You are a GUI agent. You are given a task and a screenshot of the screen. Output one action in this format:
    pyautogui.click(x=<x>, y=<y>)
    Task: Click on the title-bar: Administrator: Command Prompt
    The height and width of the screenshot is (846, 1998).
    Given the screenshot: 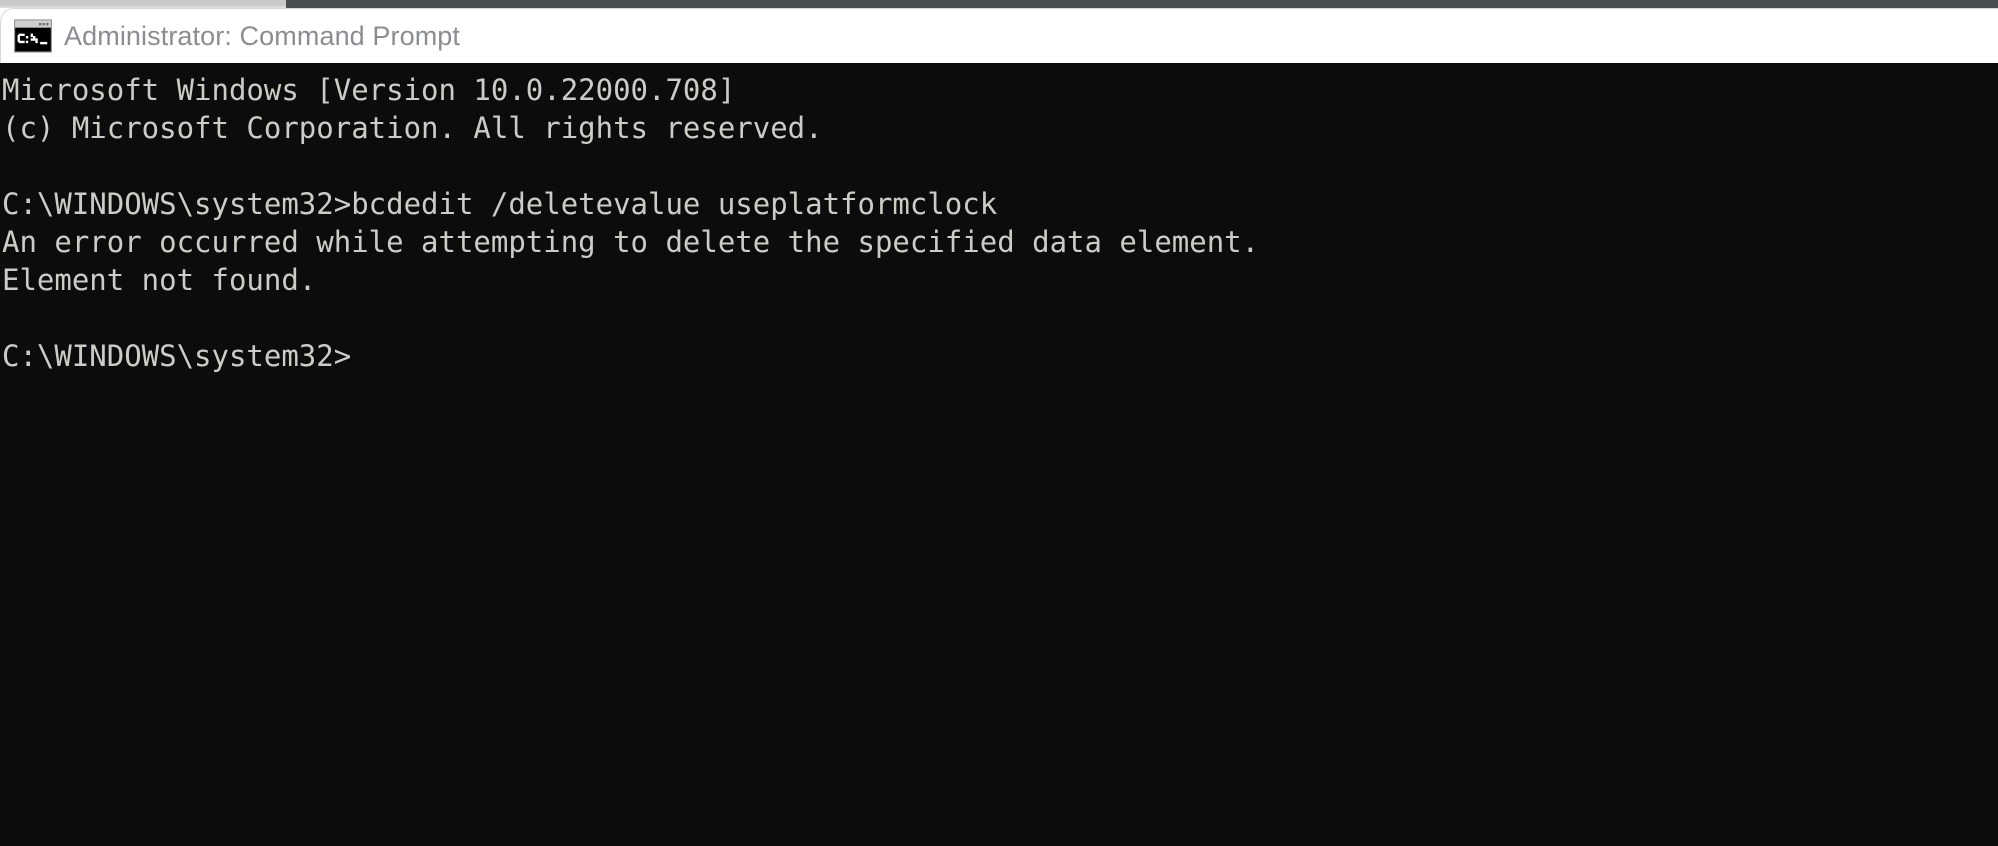 What is the action you would take?
    pyautogui.click(x=999, y=35)
    